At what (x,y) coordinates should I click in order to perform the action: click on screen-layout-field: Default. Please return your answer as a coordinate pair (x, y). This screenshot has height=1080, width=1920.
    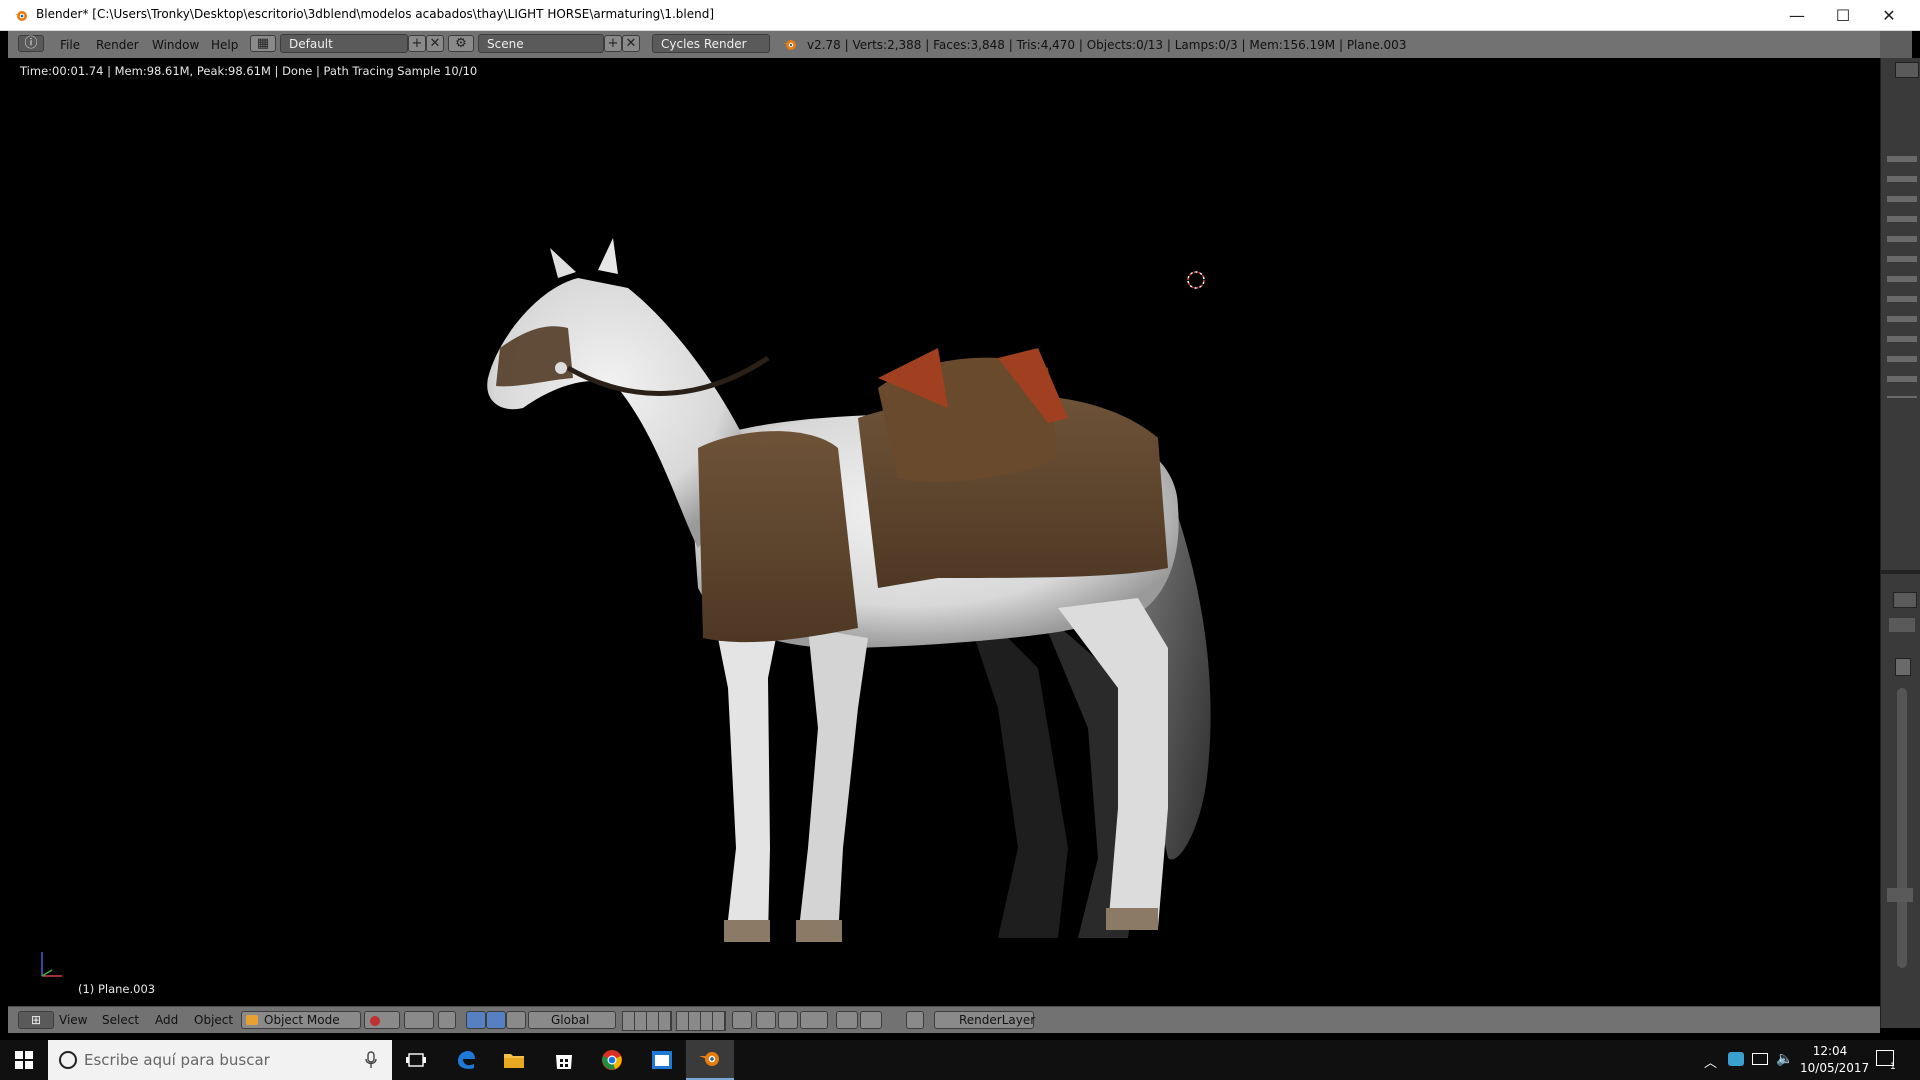
    Looking at the image, I should click on (344, 43).